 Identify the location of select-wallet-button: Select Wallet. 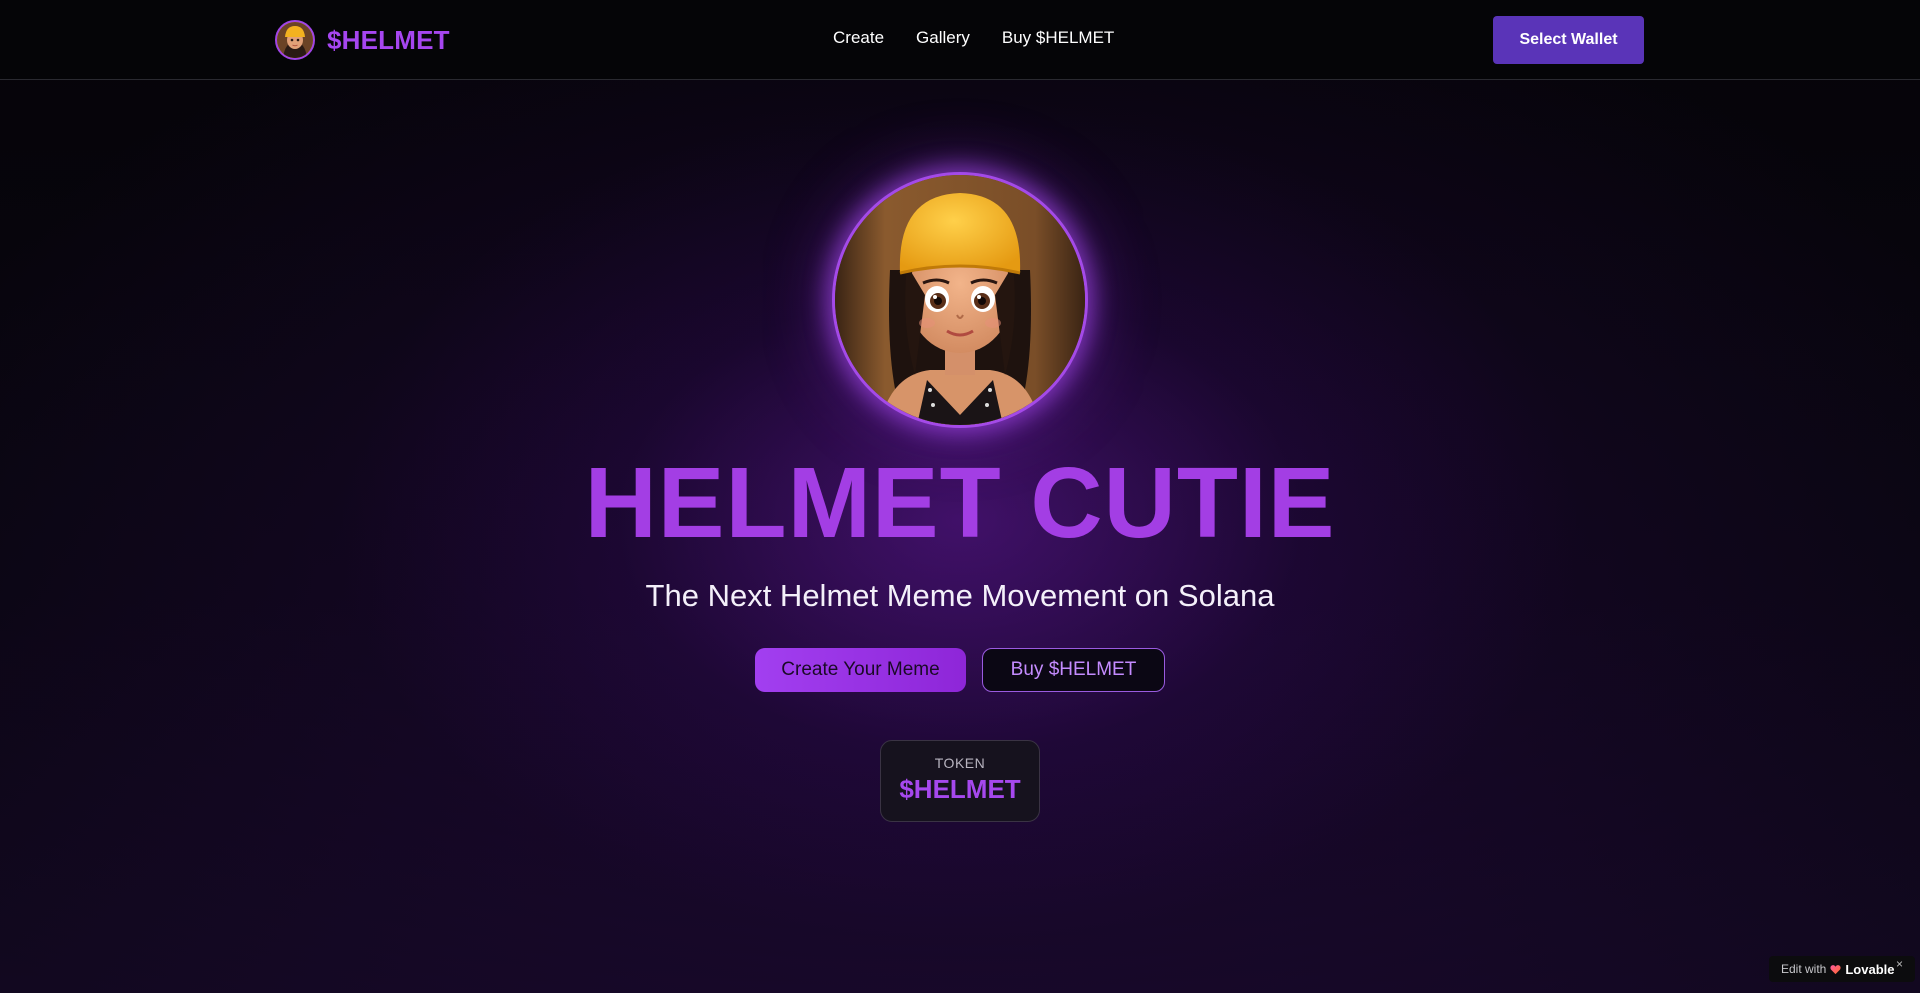
(1568, 40).